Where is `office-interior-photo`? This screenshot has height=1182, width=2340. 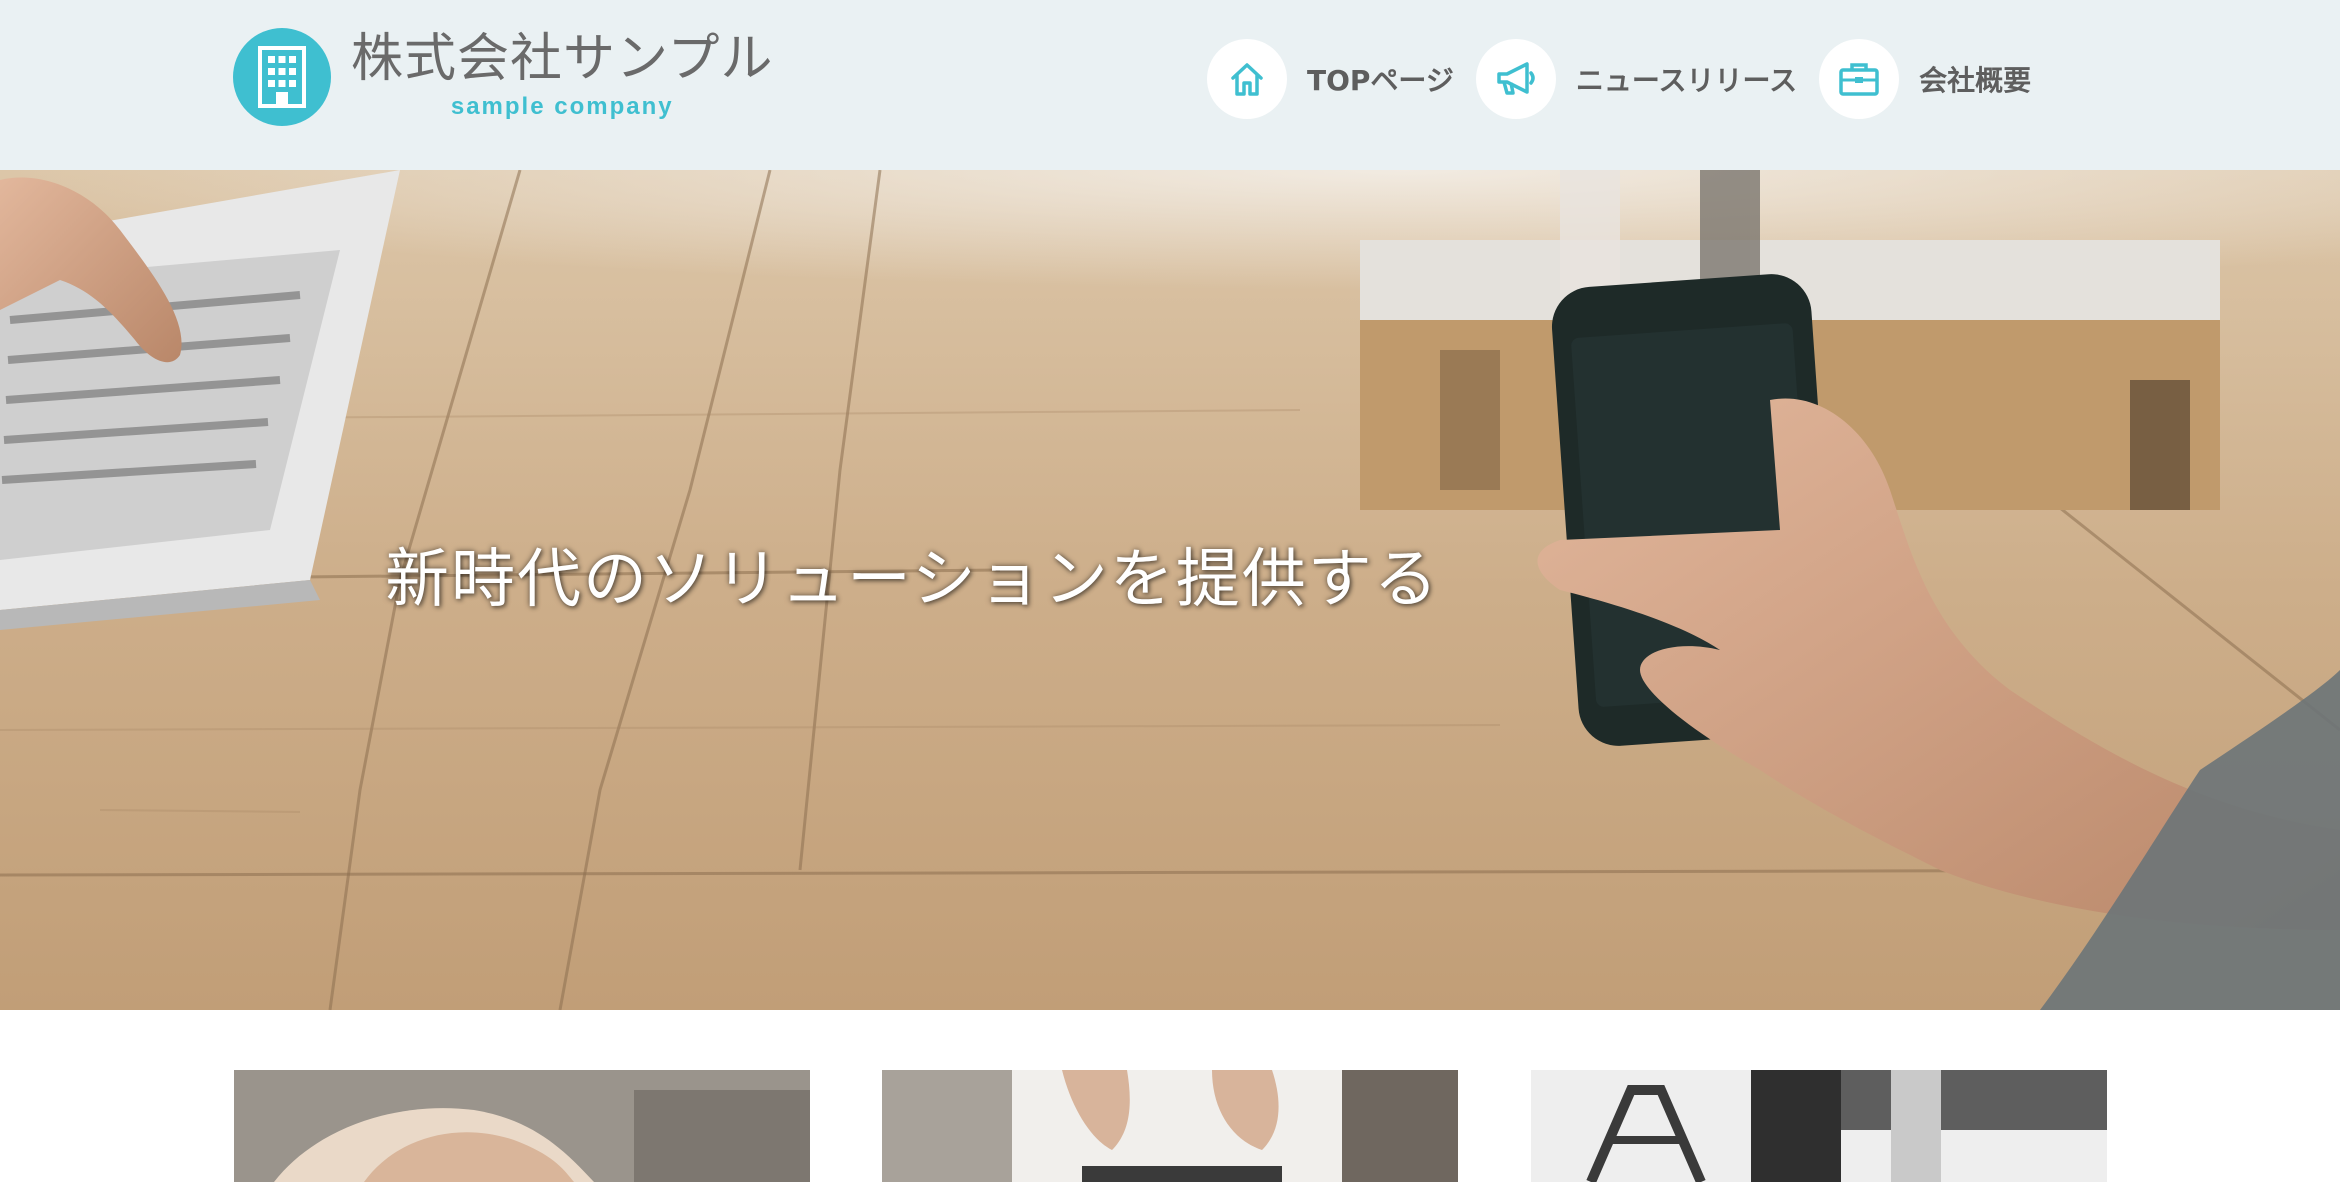 office-interior-photo is located at coordinates (1819, 1126).